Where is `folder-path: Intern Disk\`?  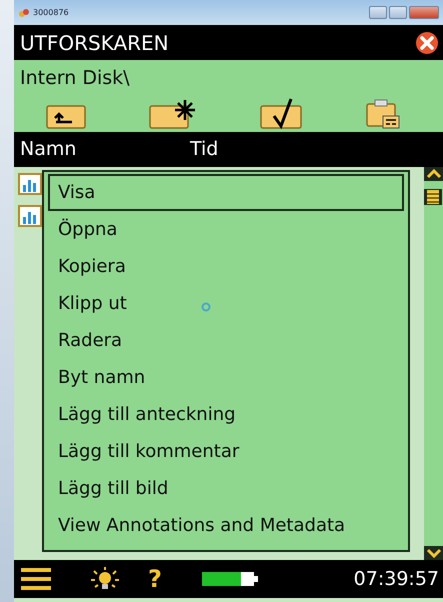
folder-path: Intern Disk\ is located at coordinates (75, 79).